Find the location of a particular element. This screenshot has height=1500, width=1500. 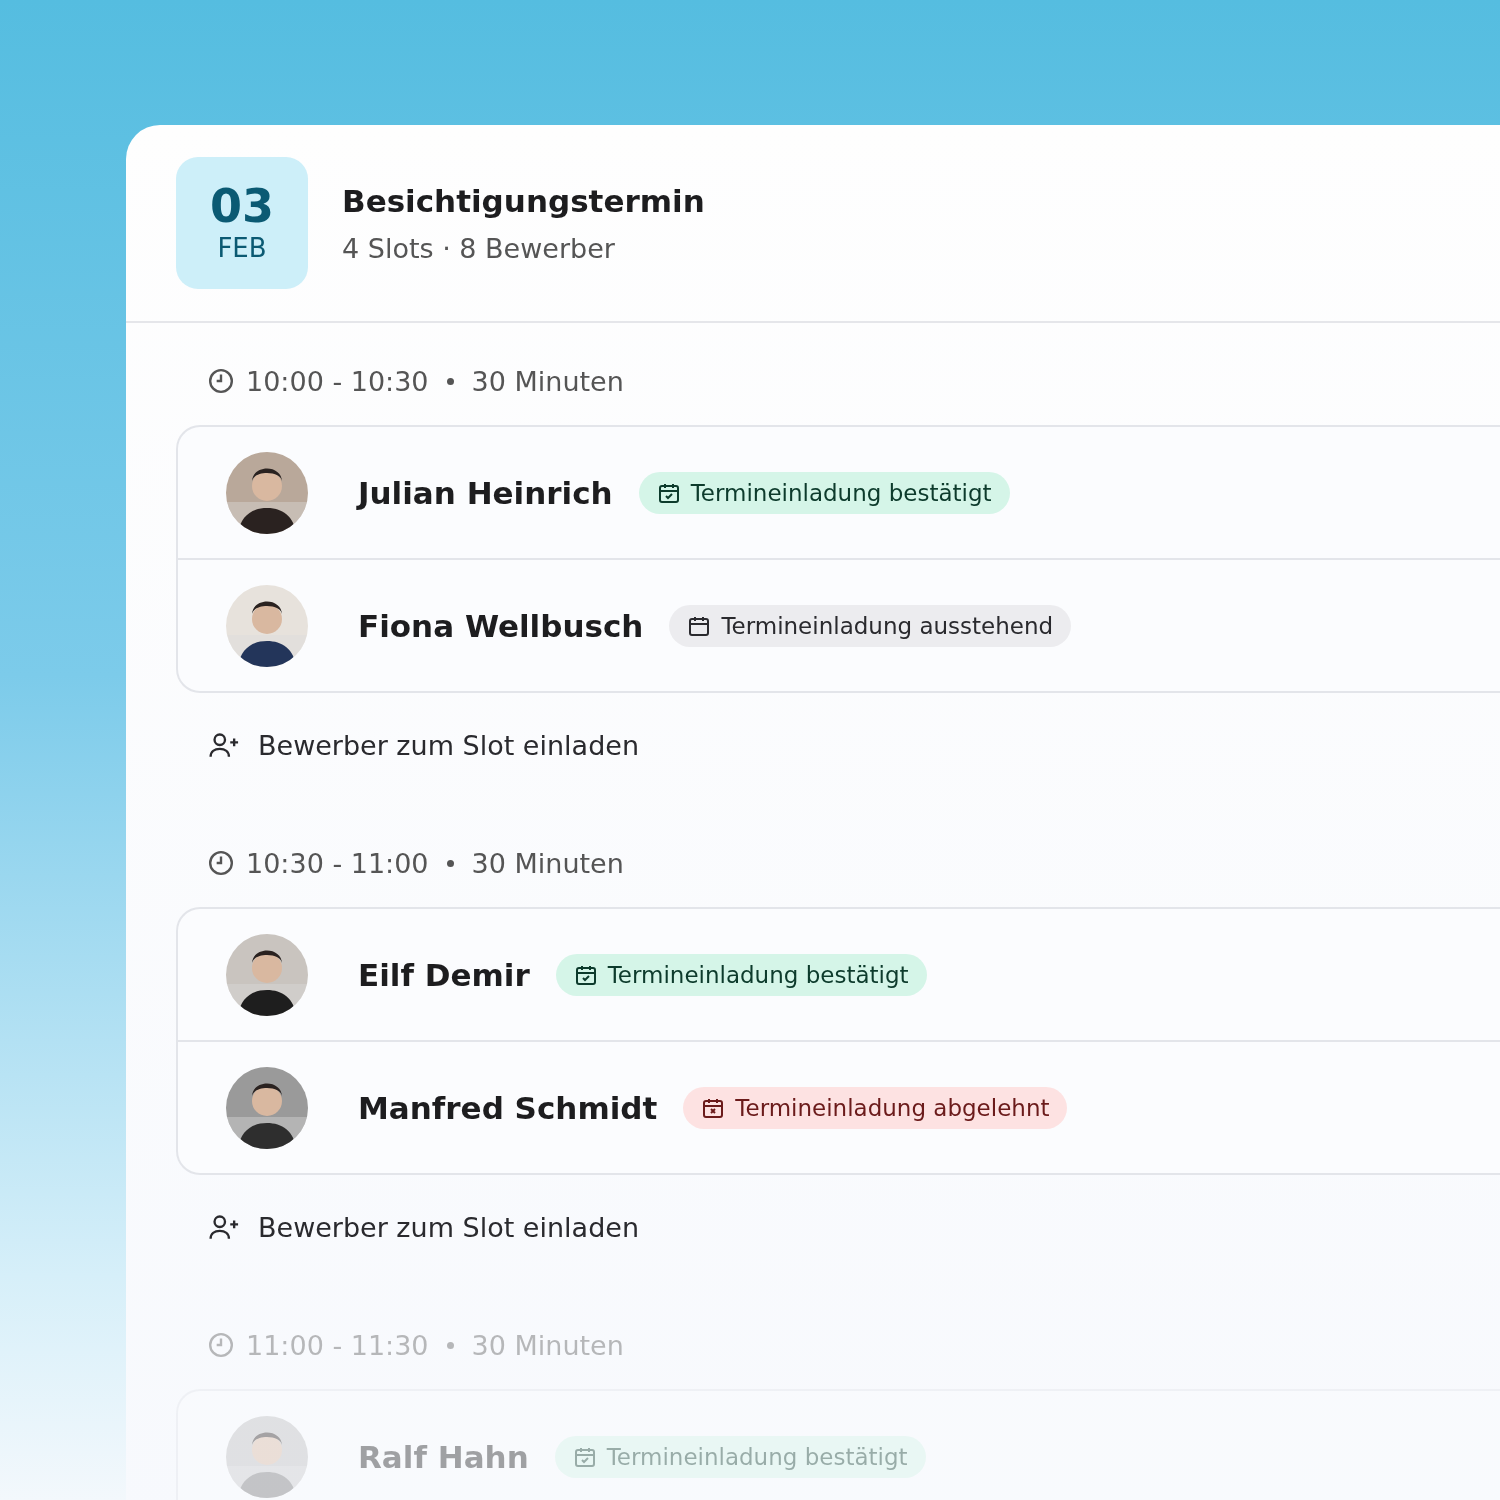

applicant-name: Eilf Demir is located at coordinates (444, 974).